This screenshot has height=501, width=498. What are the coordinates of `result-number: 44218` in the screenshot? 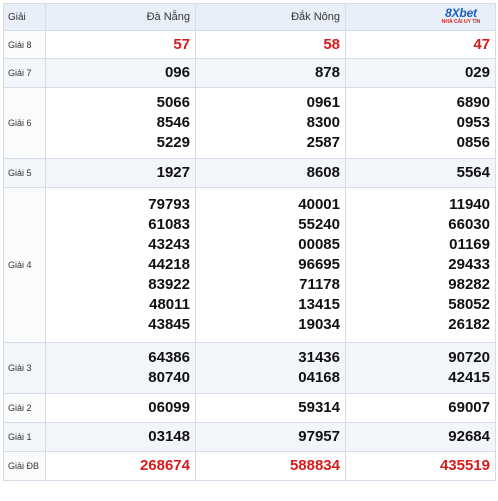 It's located at (169, 264).